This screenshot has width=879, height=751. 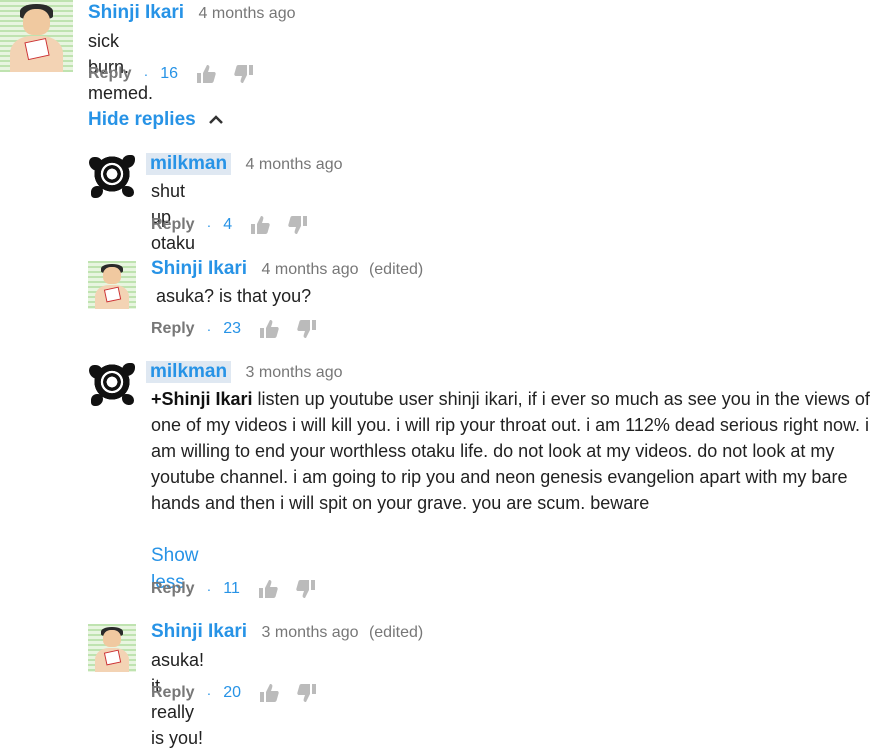 What do you see at coordinates (228, 224) in the screenshot?
I see `like-count: 4` at bounding box center [228, 224].